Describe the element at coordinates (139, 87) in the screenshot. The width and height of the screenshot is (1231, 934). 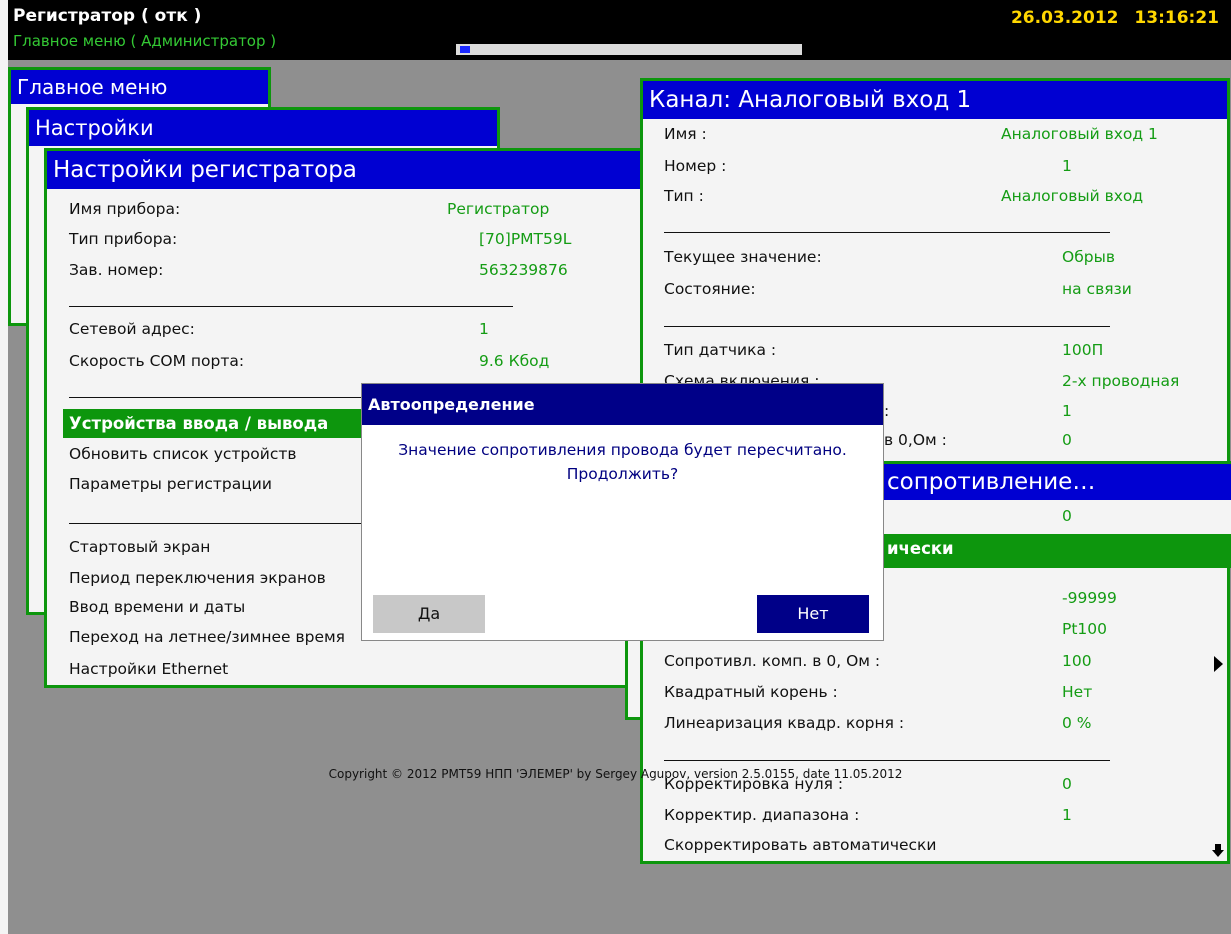
I see `main-menu-title: Главное меню` at that location.